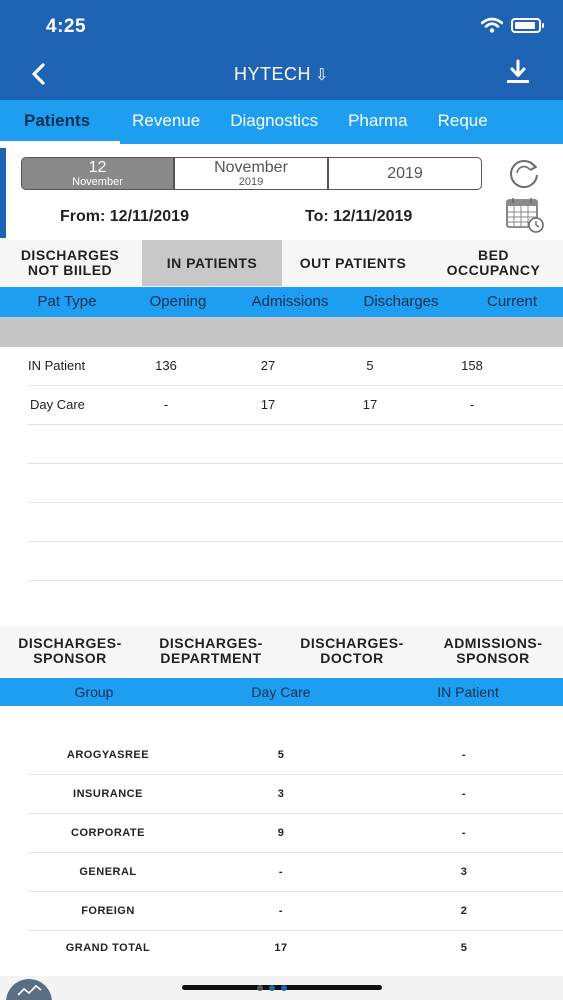 Image resolution: width=563 pixels, height=1000 pixels. Describe the element at coordinates (295, 872) in the screenshot. I see `table-row: GENERAL - 3` at that location.